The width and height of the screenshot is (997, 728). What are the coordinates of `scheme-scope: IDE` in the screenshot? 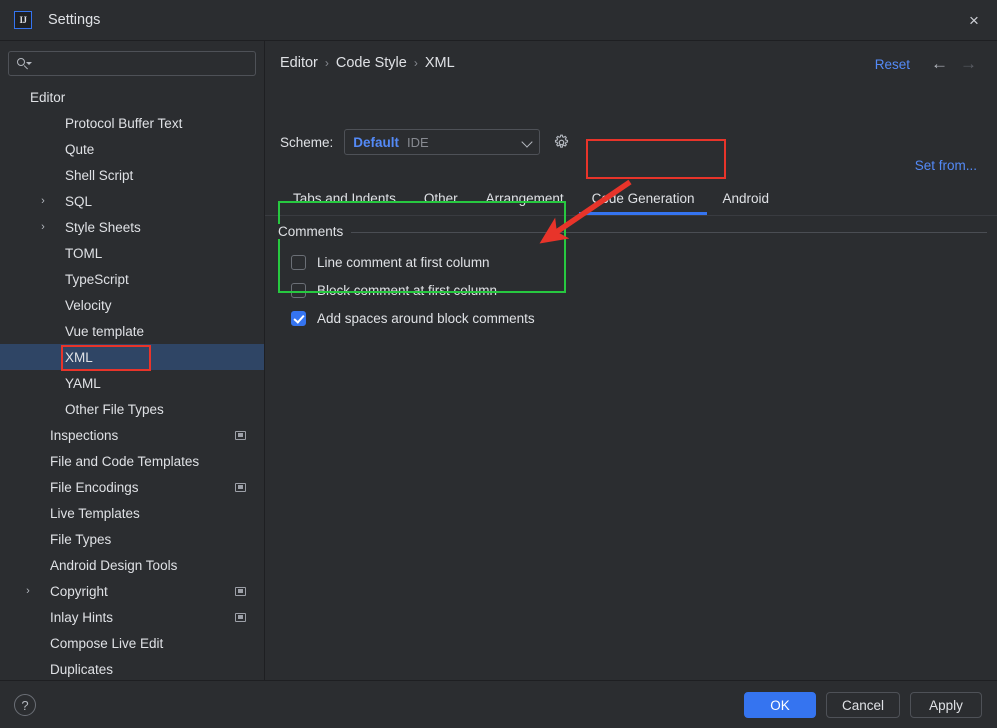 It's located at (418, 142).